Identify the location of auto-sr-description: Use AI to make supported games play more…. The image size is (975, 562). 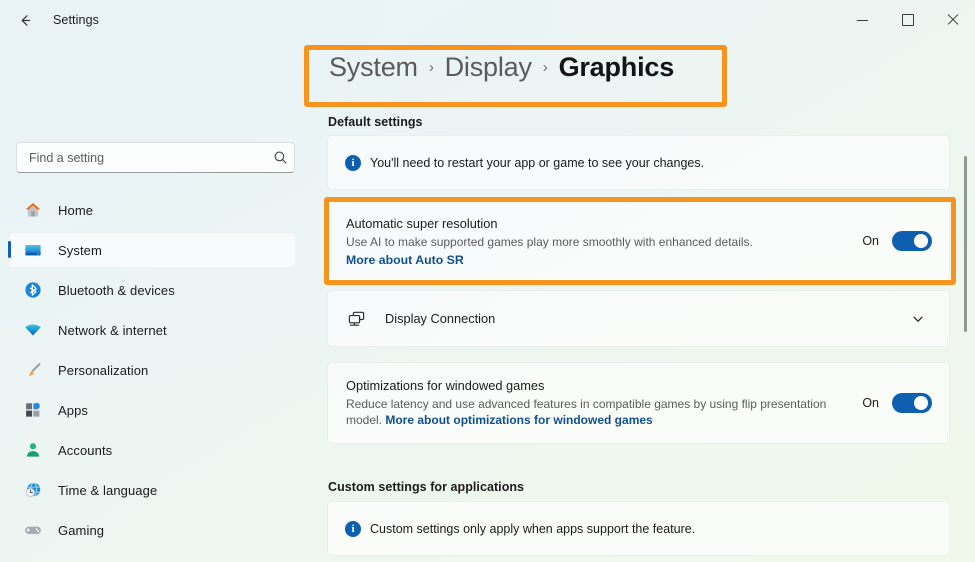
(549, 241).